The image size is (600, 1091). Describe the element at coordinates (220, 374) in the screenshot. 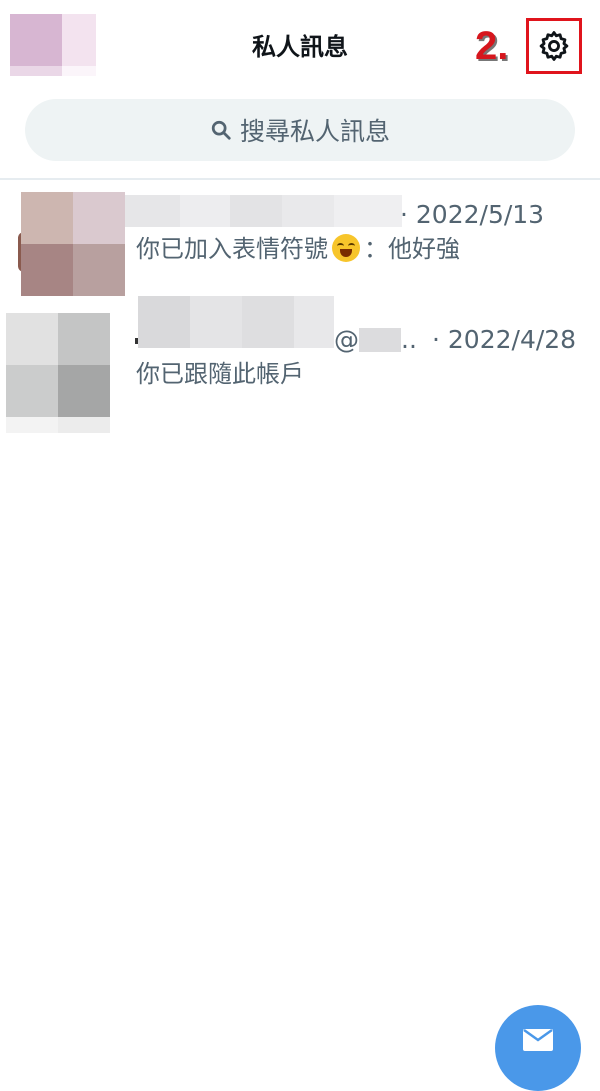

I see `message-preview: 你已跟隨此帳戶` at that location.